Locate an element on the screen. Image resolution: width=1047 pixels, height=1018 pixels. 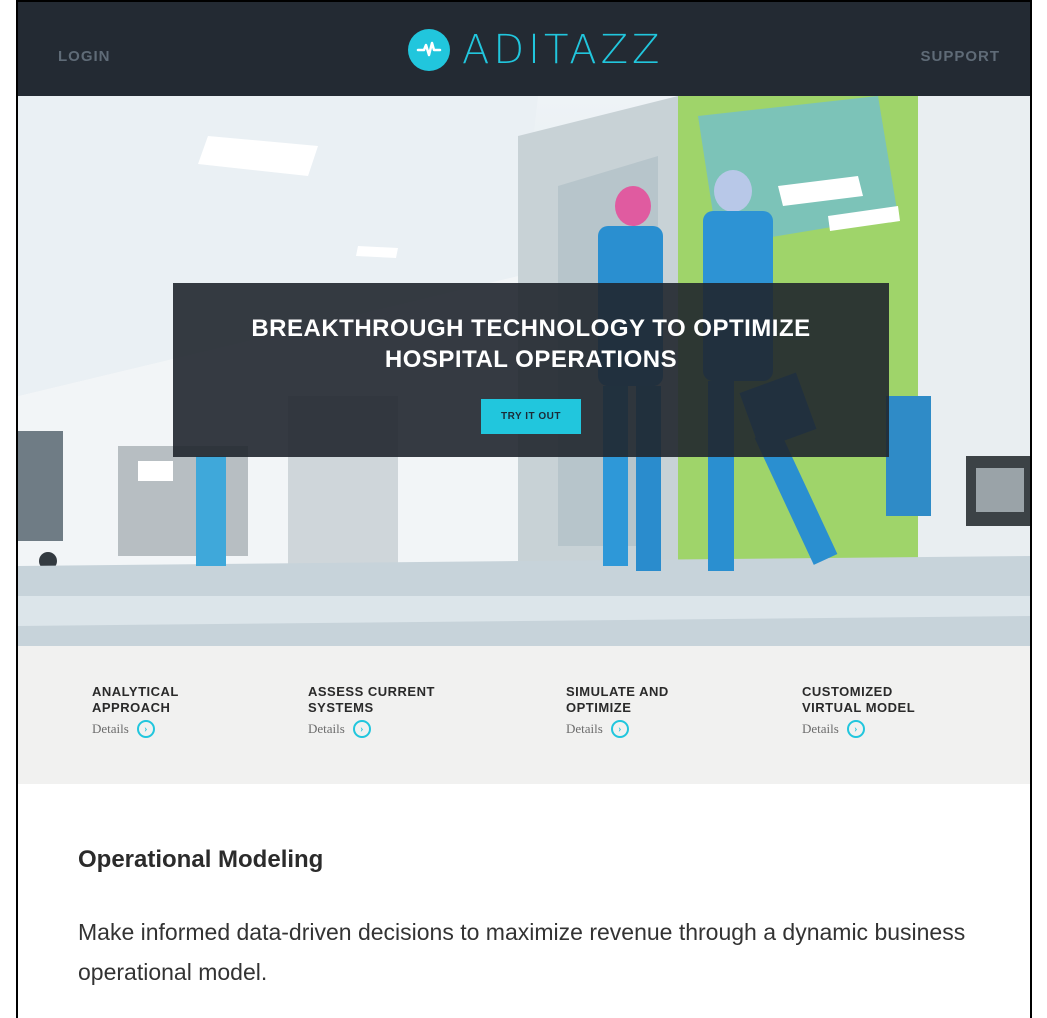
login-link: LOGIN is located at coordinates (84, 56).